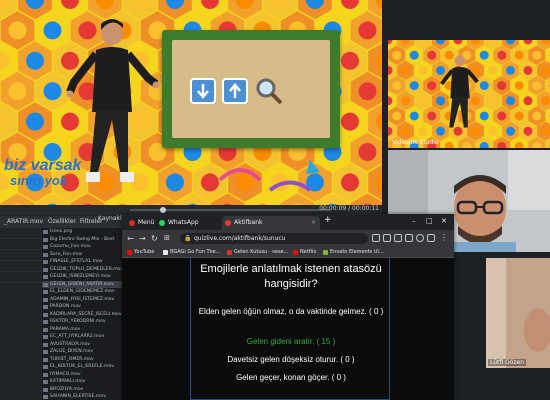 This screenshot has height=400, width=550. What do you see at coordinates (82, 360) in the screenshot?
I see `media-item: TURIST_OMER.mov` at bounding box center [82, 360].